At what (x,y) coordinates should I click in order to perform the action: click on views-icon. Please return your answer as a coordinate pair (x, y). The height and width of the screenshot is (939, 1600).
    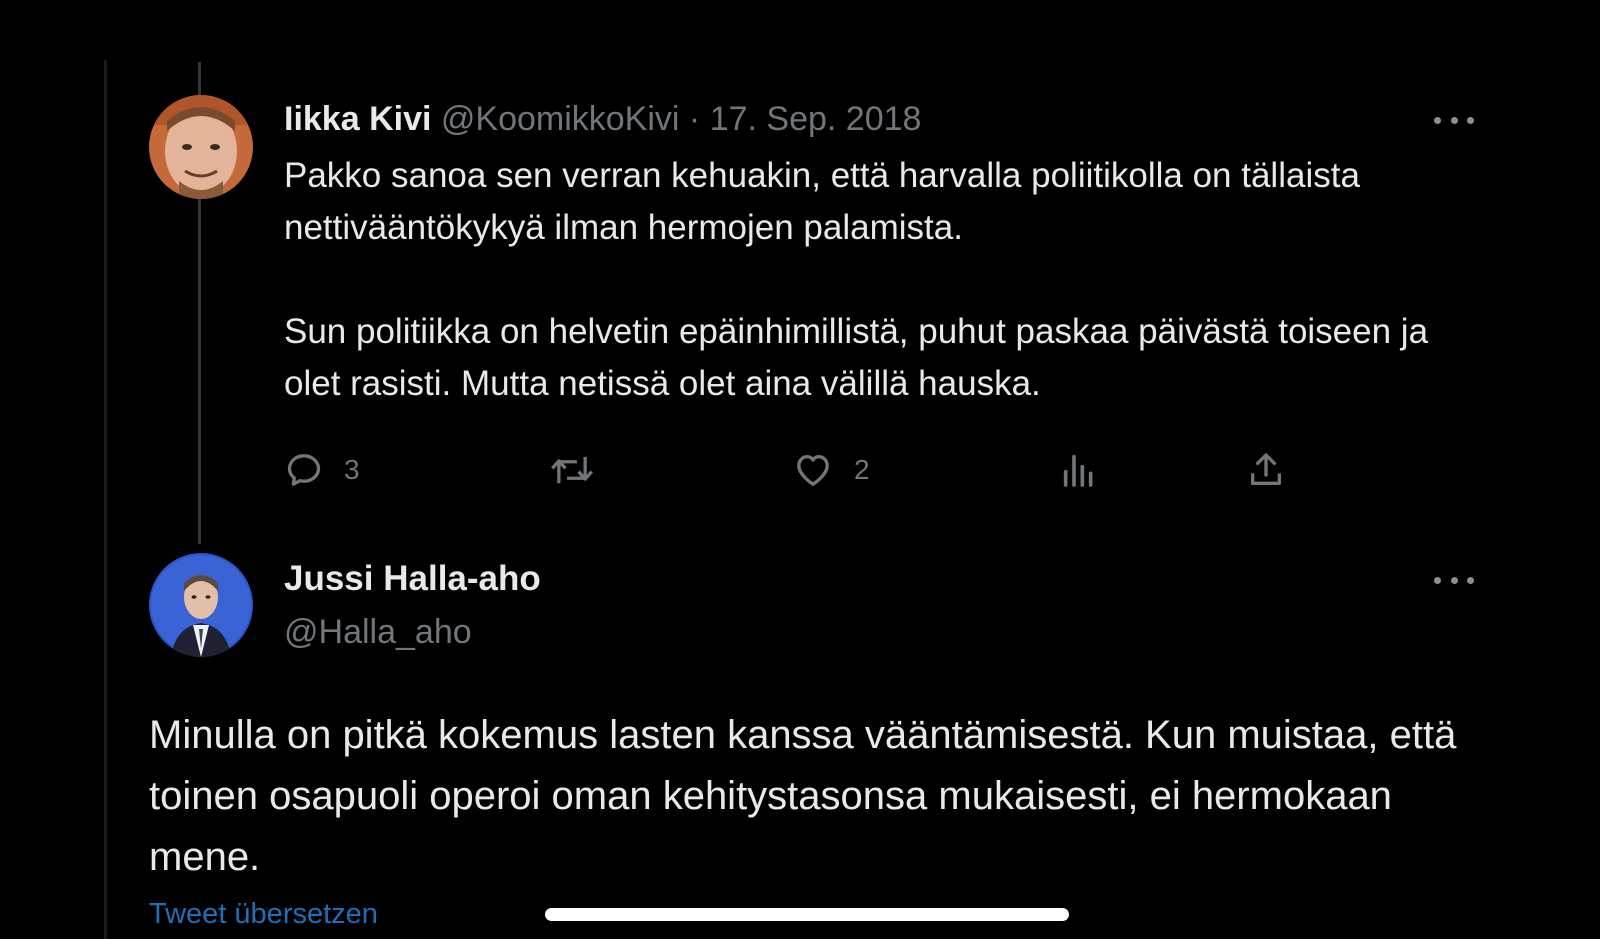
    Looking at the image, I should click on (1078, 470).